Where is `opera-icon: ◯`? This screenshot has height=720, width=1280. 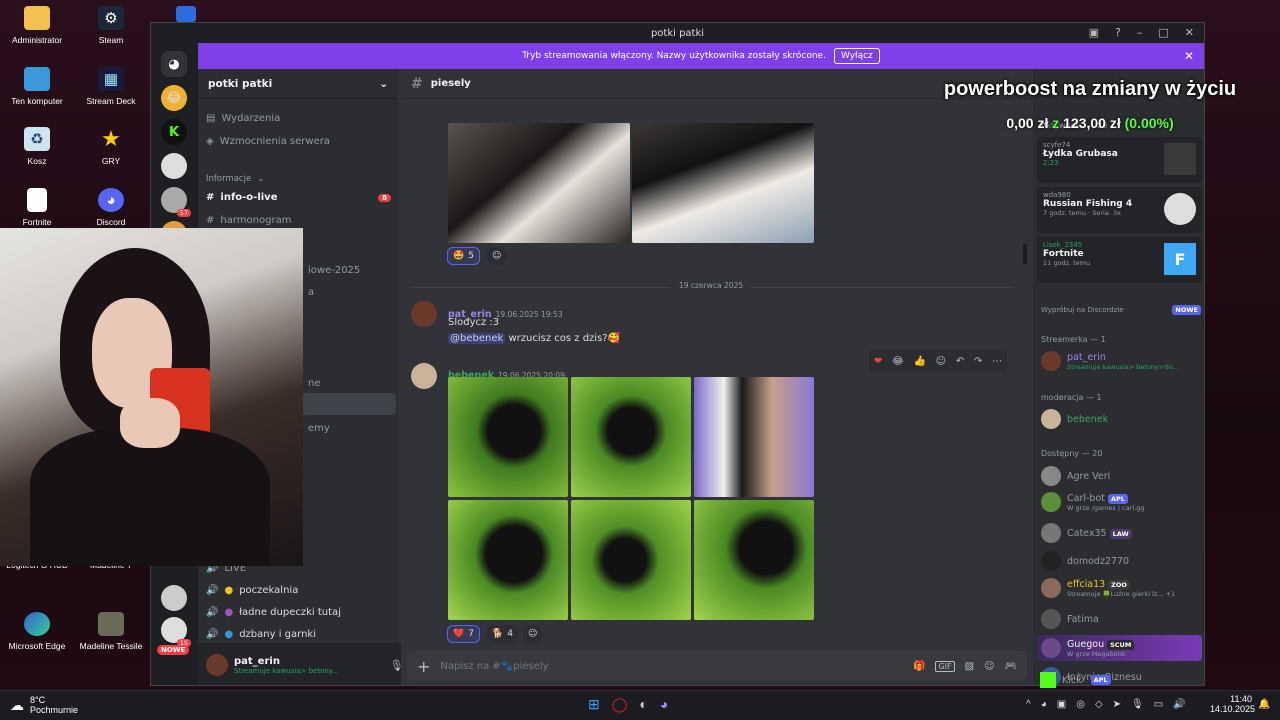
opera-icon: ◯ is located at coordinates (620, 704).